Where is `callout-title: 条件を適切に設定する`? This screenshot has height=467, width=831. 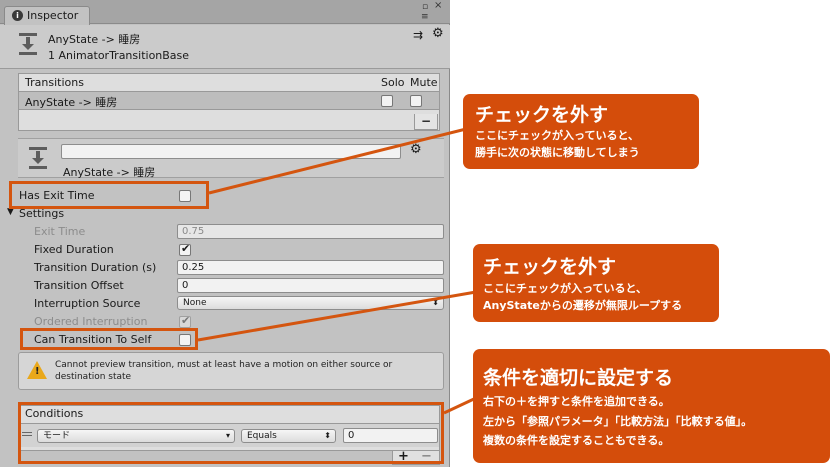
callout-title: 条件を適切に設定する is located at coordinates (578, 378).